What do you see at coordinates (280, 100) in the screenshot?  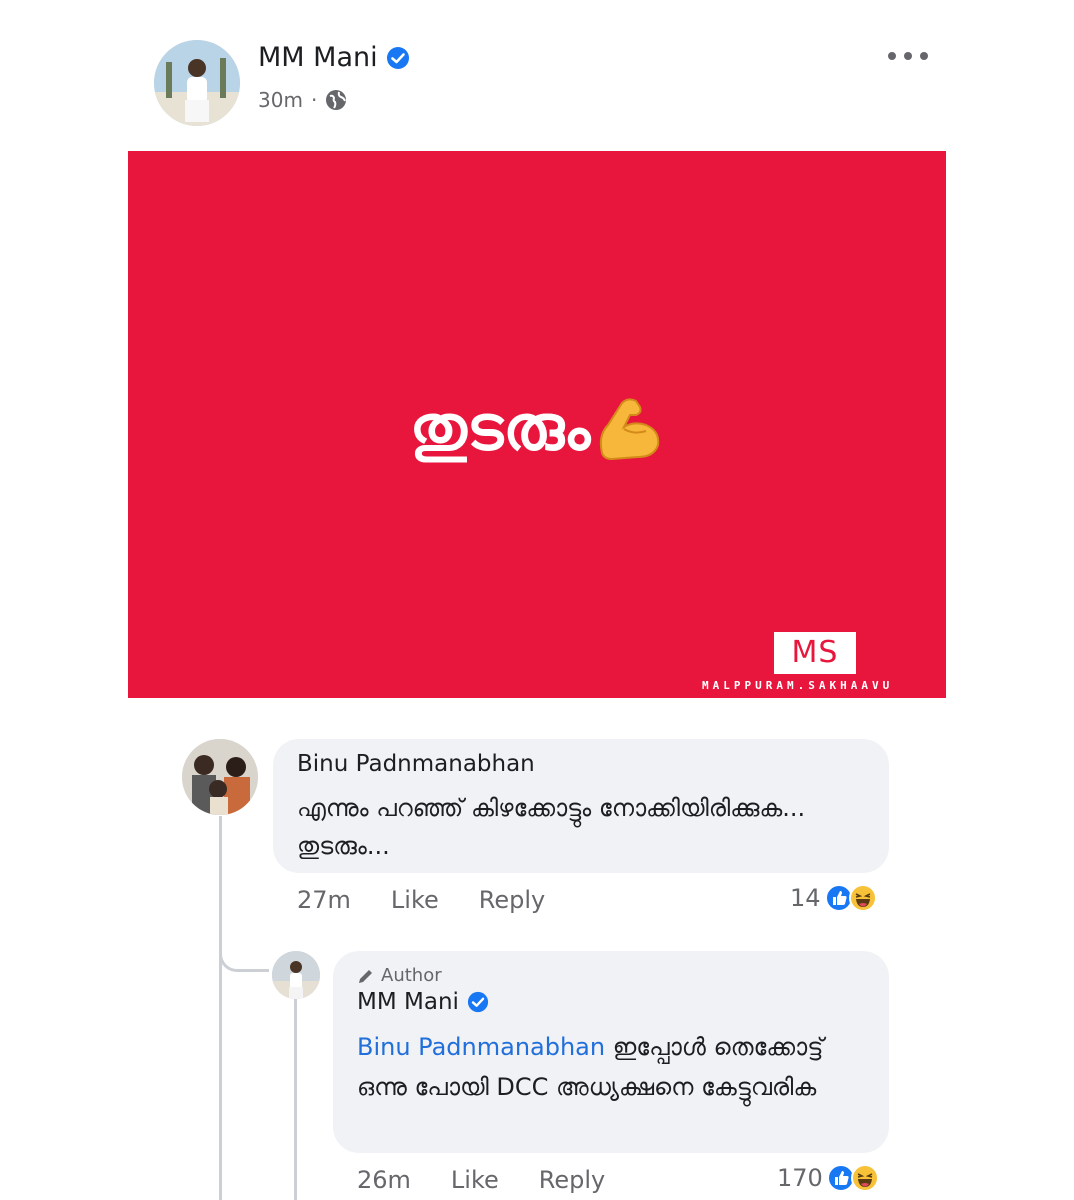 I see `post-timestamp: 30m` at bounding box center [280, 100].